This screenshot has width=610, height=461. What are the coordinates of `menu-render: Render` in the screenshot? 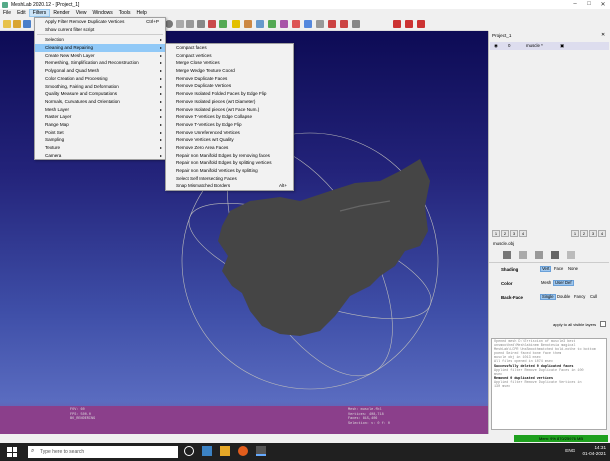 It's located at (61, 13).